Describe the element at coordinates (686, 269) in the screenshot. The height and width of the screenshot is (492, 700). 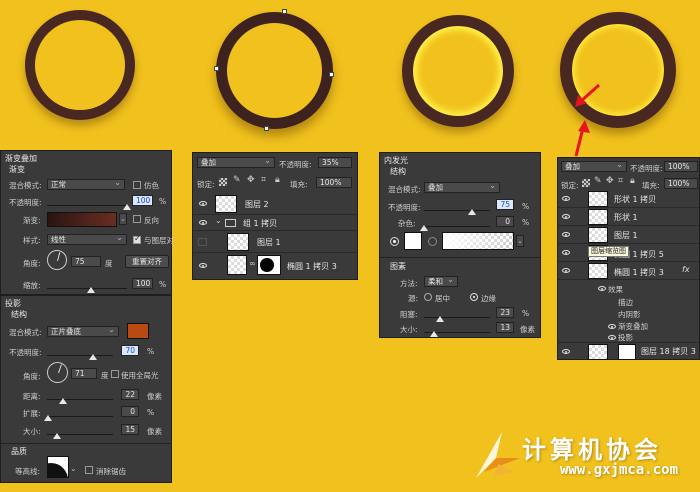
I see `fx-icon: fx` at that location.